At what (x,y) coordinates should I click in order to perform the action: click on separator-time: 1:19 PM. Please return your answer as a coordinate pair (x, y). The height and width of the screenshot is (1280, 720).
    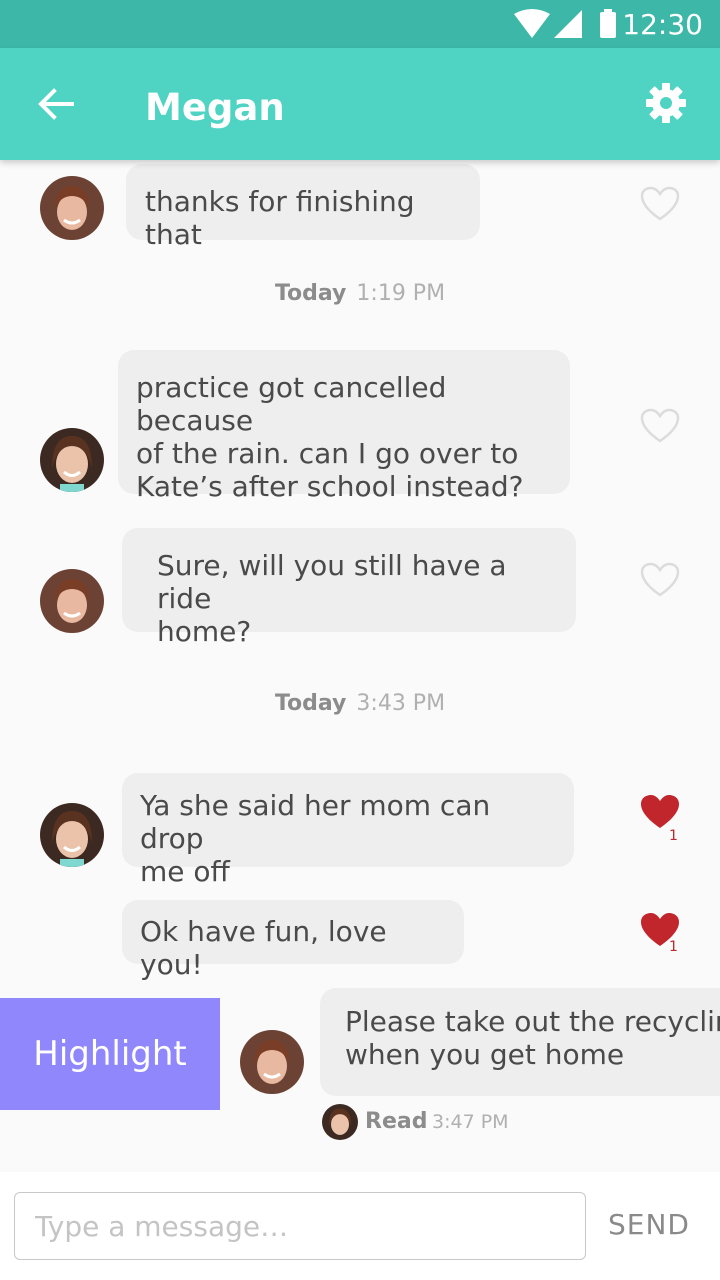
    Looking at the image, I should click on (401, 293).